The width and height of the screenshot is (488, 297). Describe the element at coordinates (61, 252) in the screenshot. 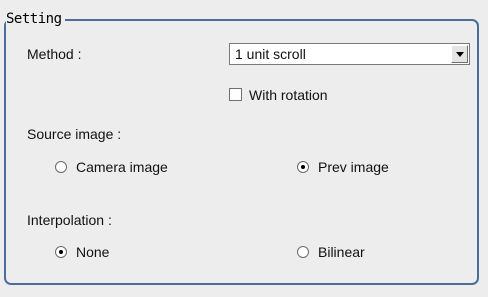

I see `none-radio` at that location.